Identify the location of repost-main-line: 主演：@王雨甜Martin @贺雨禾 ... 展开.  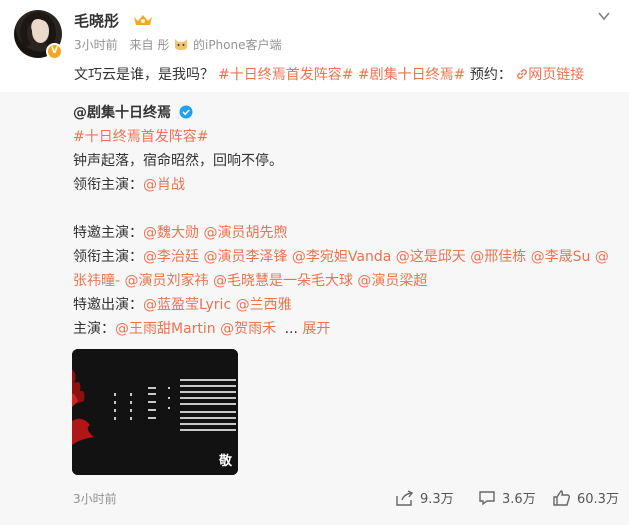
(201, 328).